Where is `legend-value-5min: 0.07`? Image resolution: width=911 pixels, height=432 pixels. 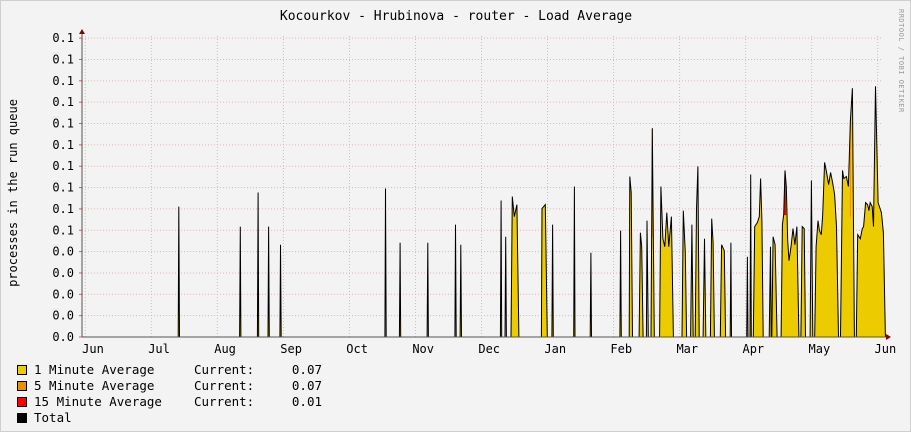 legend-value-5min: 0.07 is located at coordinates (306, 385).